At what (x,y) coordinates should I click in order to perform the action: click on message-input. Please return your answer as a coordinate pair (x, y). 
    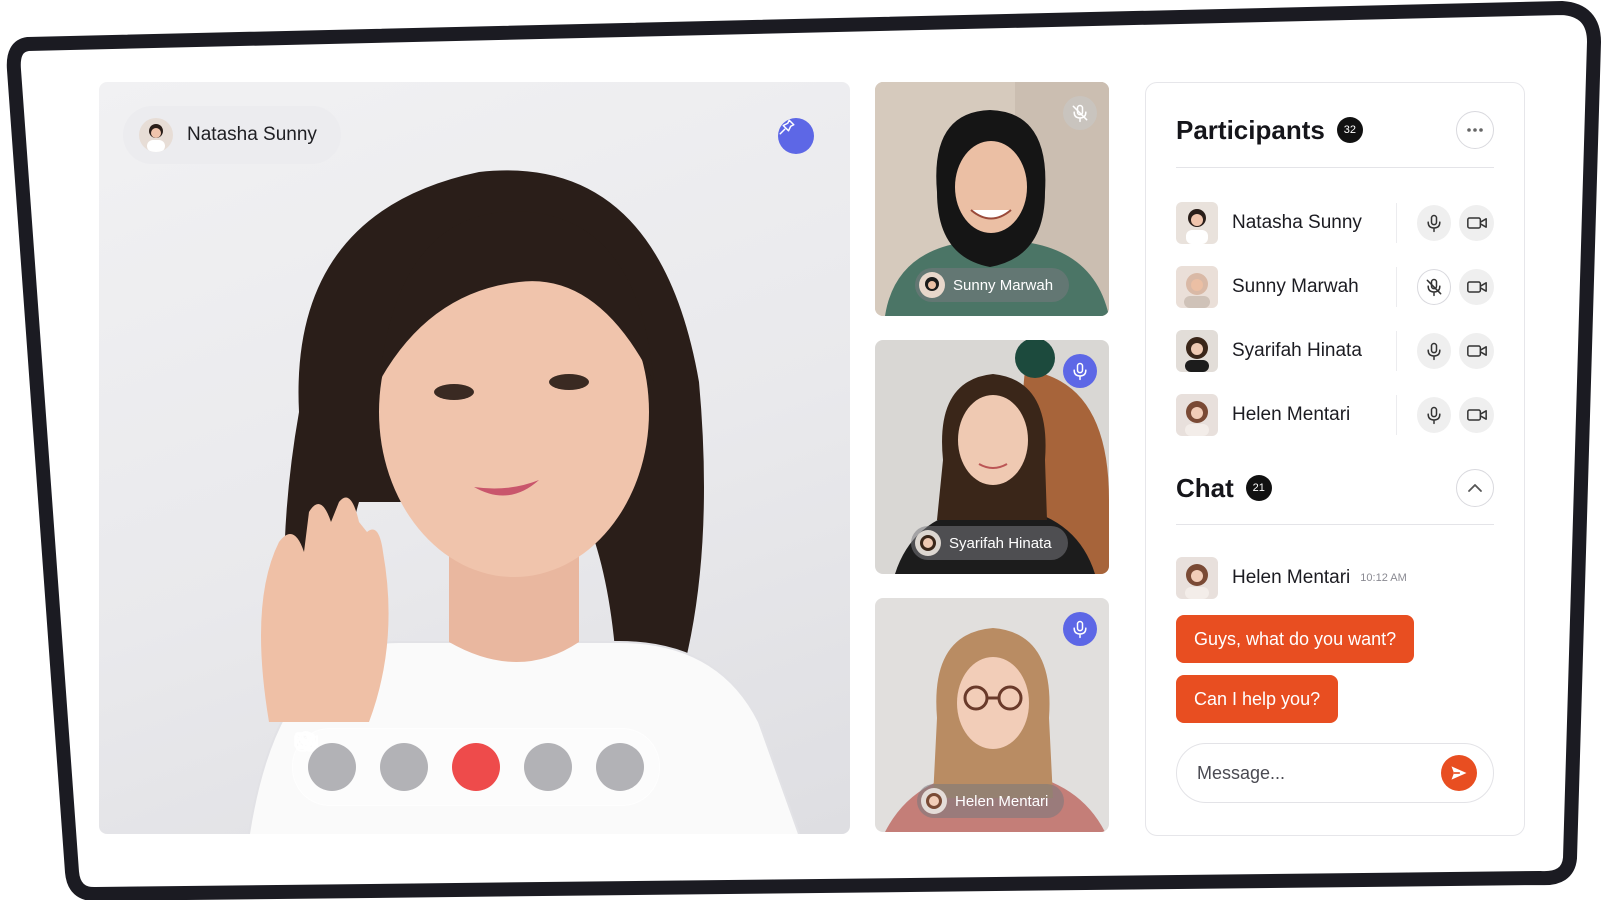
    Looking at the image, I should click on (1312, 773).